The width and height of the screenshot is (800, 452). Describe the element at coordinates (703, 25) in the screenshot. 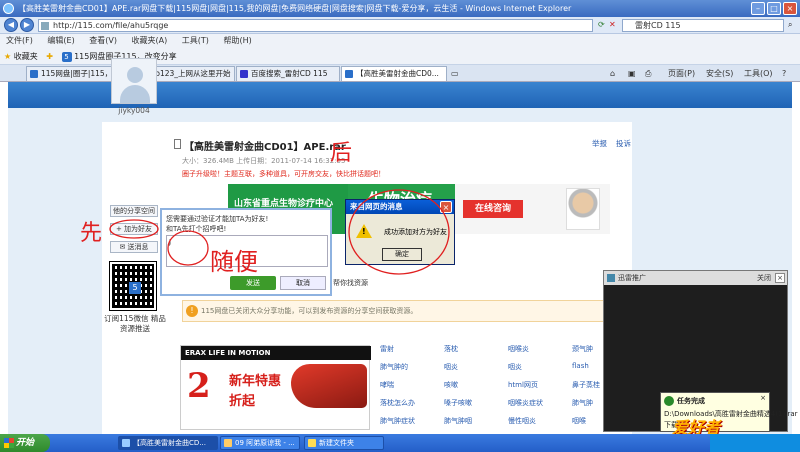

I see `search-input: 雷射CD 115` at that location.